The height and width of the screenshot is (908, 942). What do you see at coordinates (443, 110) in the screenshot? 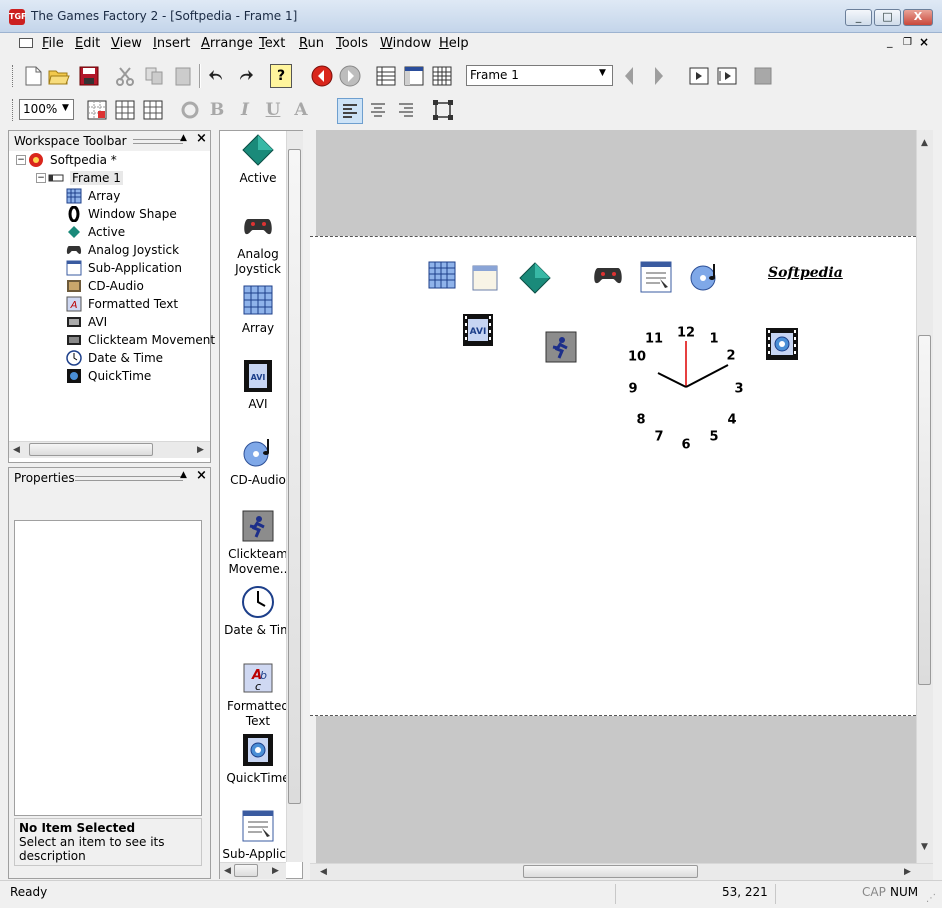
I see `fit-to-frame-icon` at bounding box center [443, 110].